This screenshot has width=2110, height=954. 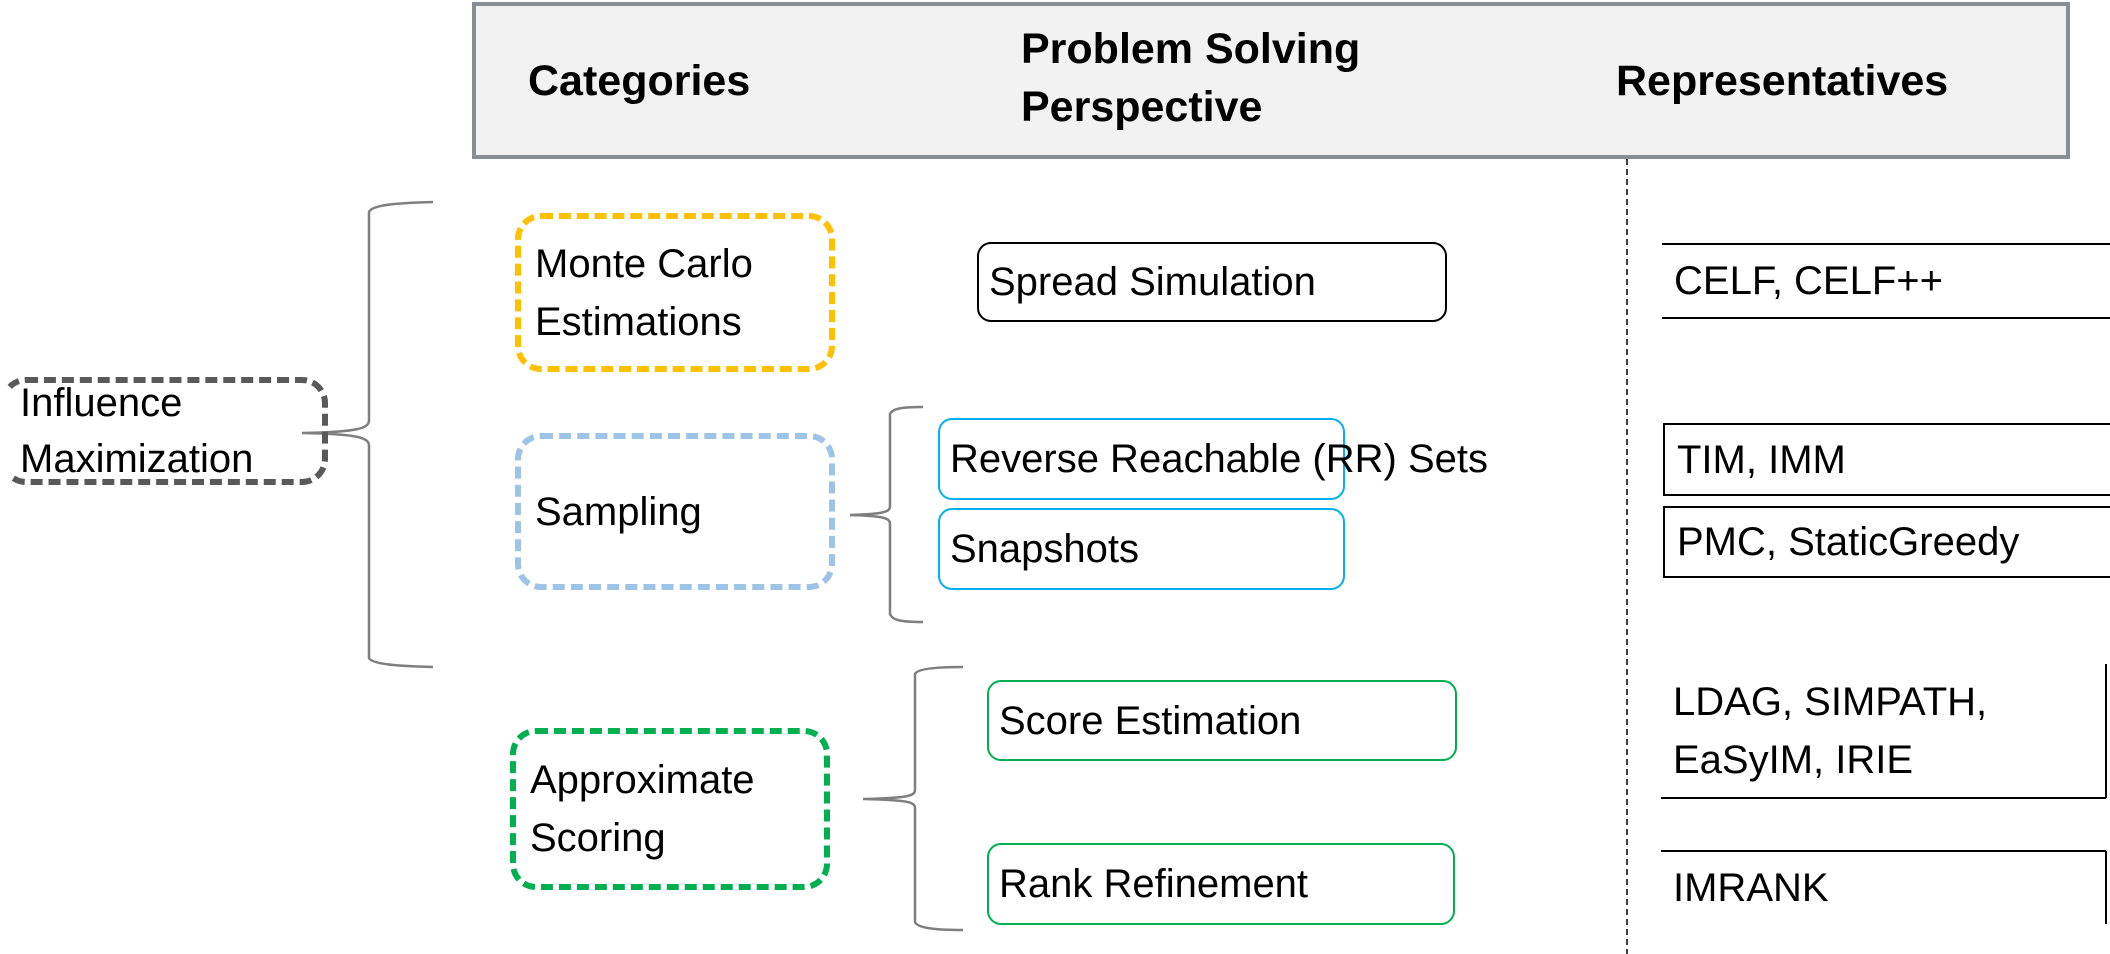 I want to click on perspective-label: Score Estimation, so click(x=1150, y=720).